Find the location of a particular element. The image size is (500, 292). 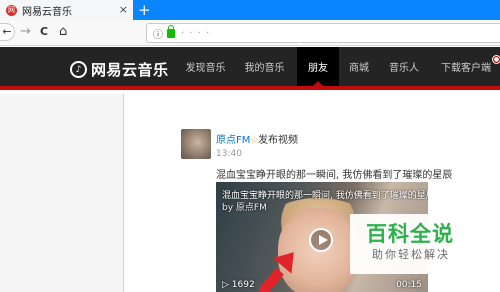

site-logo: ♪ 网易云音乐 is located at coordinates (119, 69).